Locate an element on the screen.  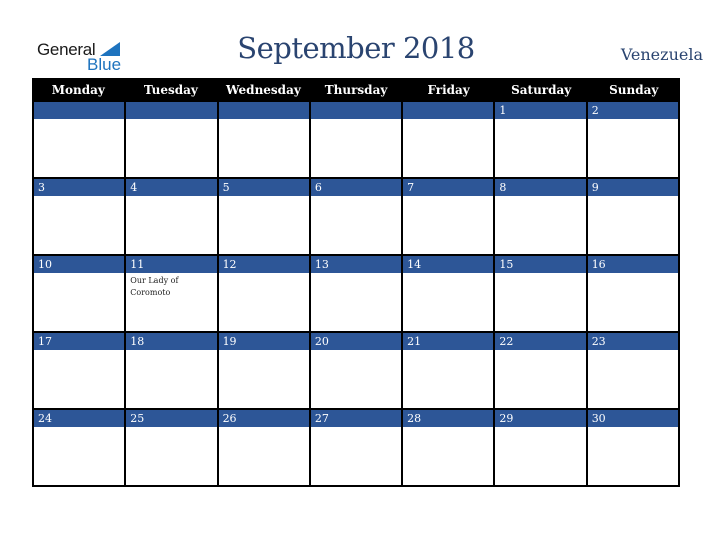
day-cell: 7 is located at coordinates (447, 217).